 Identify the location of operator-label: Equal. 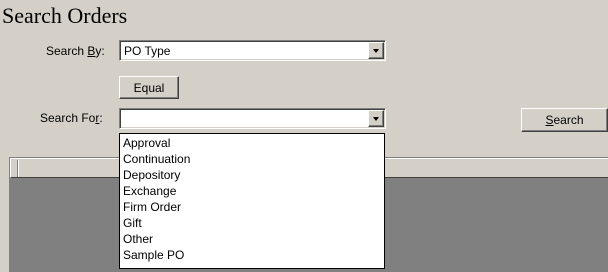
(149, 88).